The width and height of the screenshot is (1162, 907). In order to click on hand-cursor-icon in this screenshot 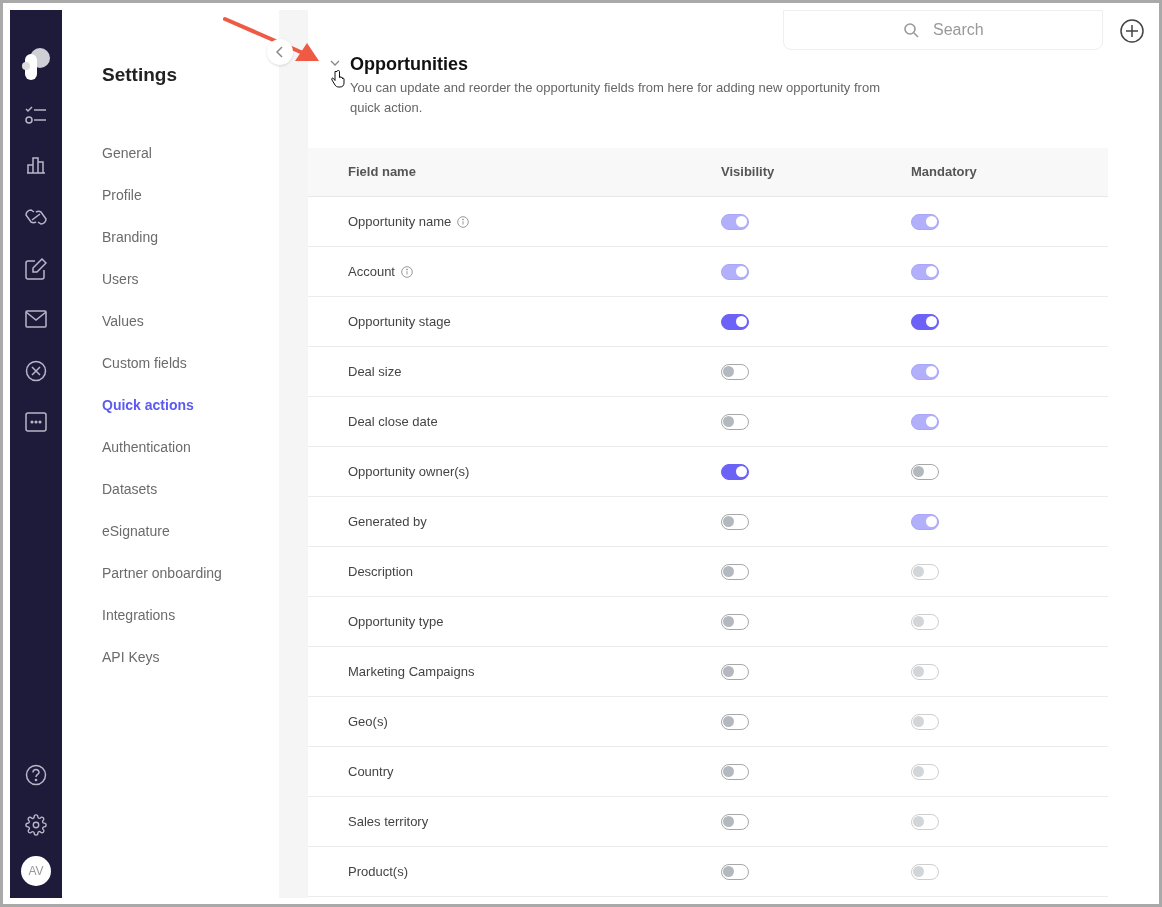, I will do `click(338, 79)`.